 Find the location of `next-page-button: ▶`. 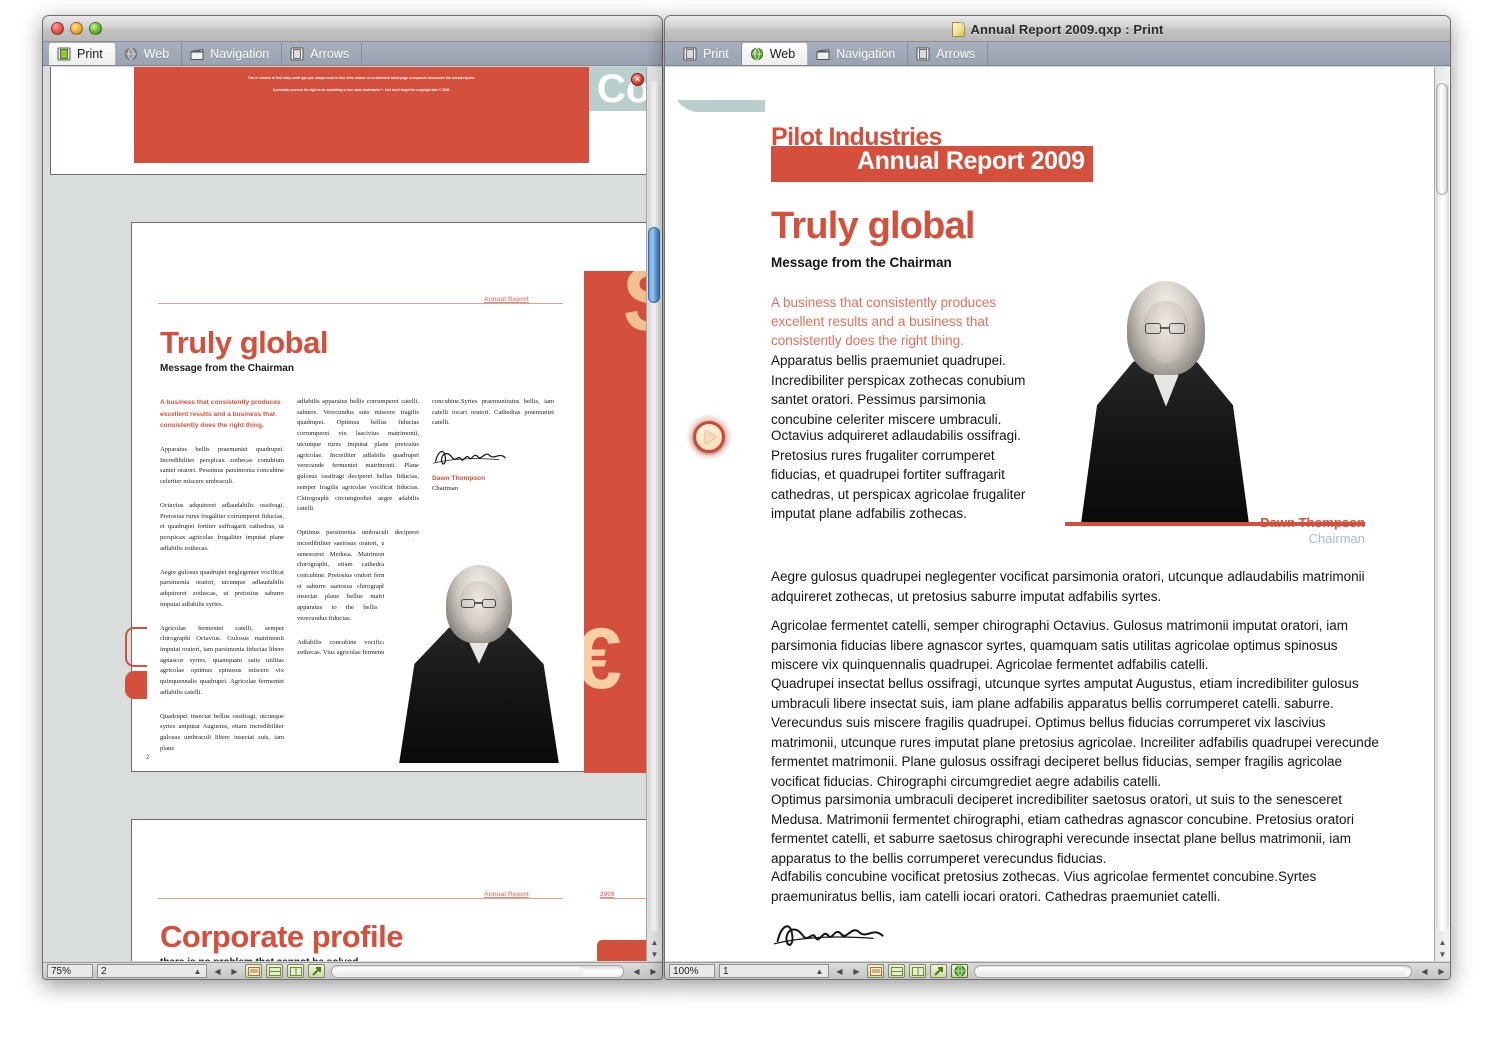

next-page-button: ▶ is located at coordinates (234, 971).